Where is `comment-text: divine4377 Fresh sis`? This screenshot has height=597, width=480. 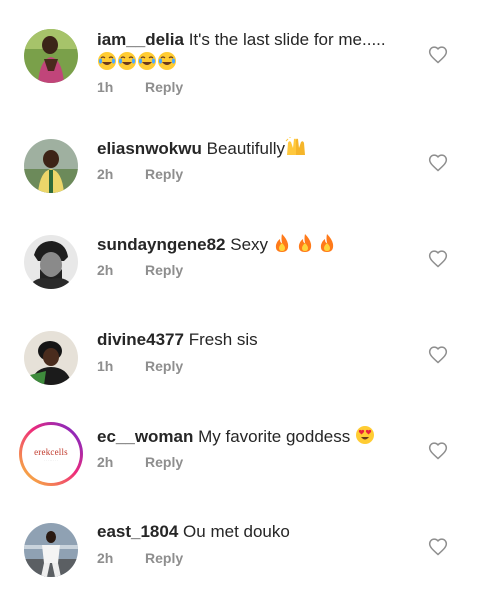
comment-text: divine4377 Fresh sis is located at coordinates (257, 340).